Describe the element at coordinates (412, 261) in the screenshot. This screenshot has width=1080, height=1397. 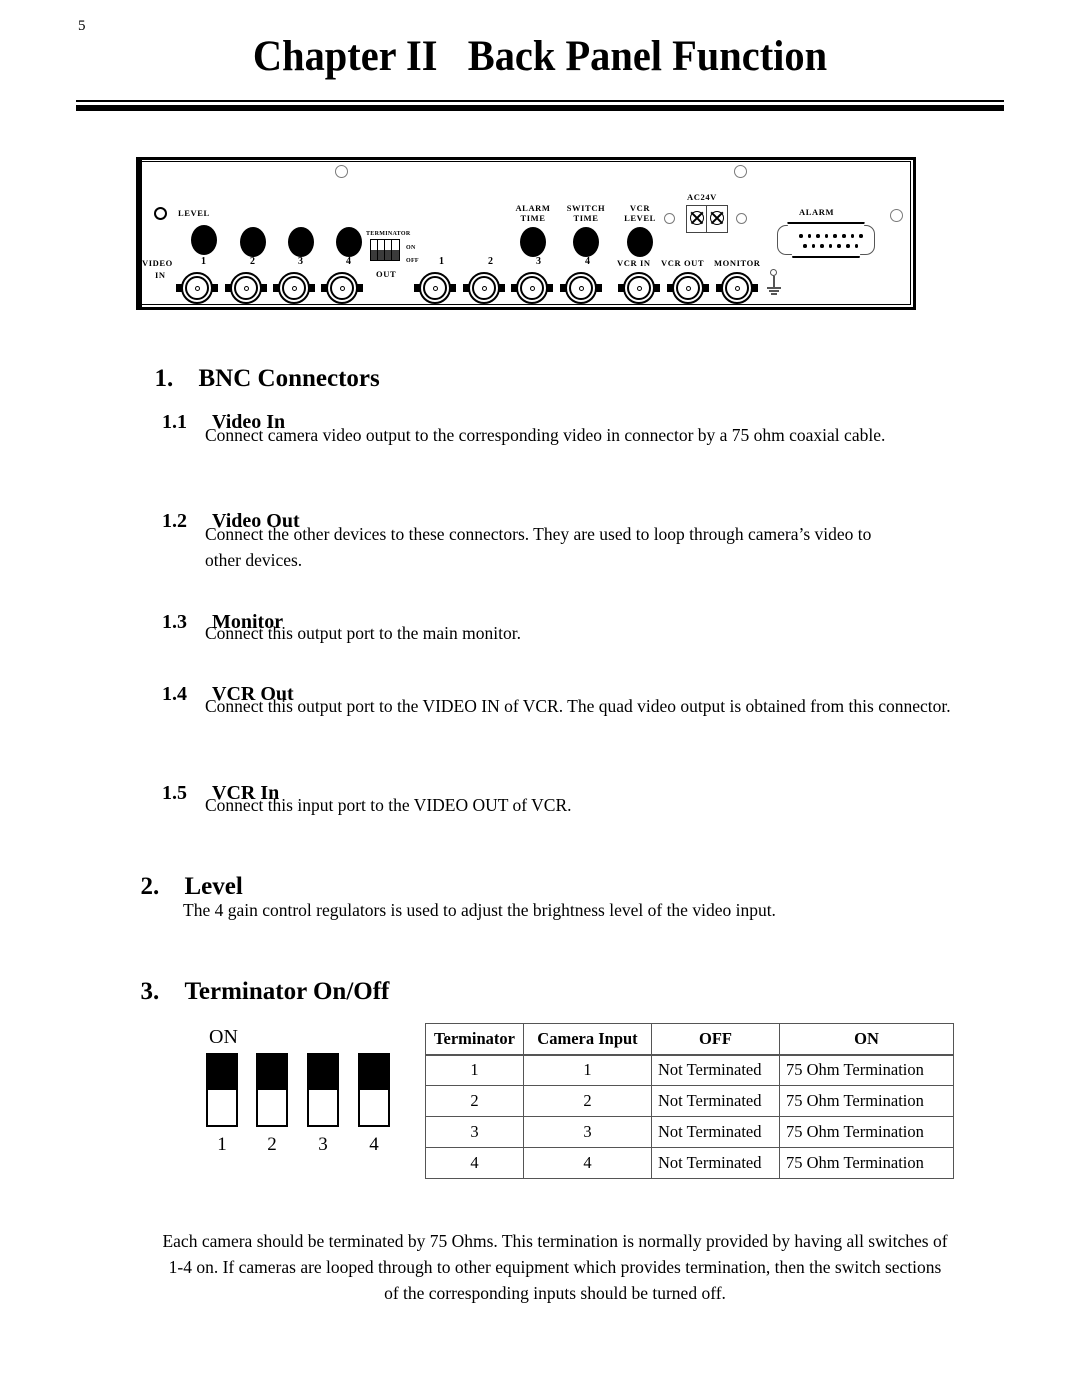
I see `panel-label-terminator-off: OFF` at that location.